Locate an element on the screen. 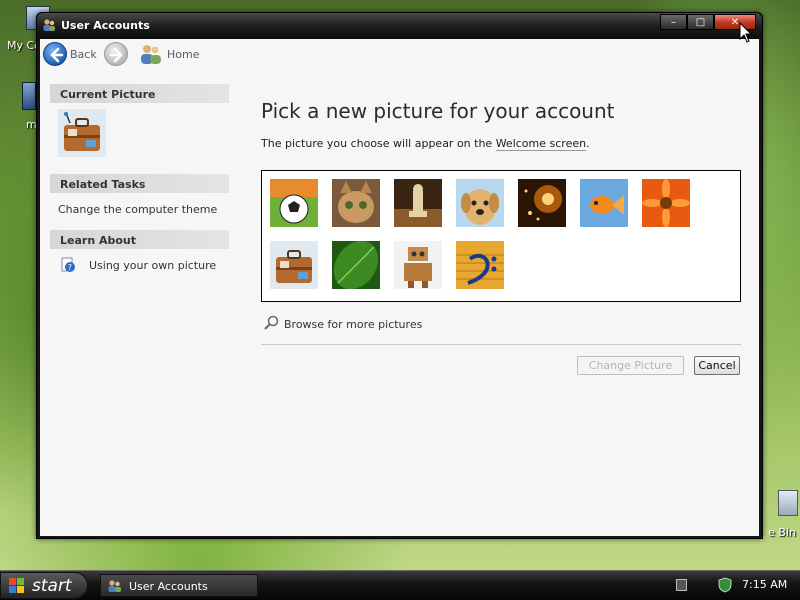  media-icon is located at coordinates (29, 96).